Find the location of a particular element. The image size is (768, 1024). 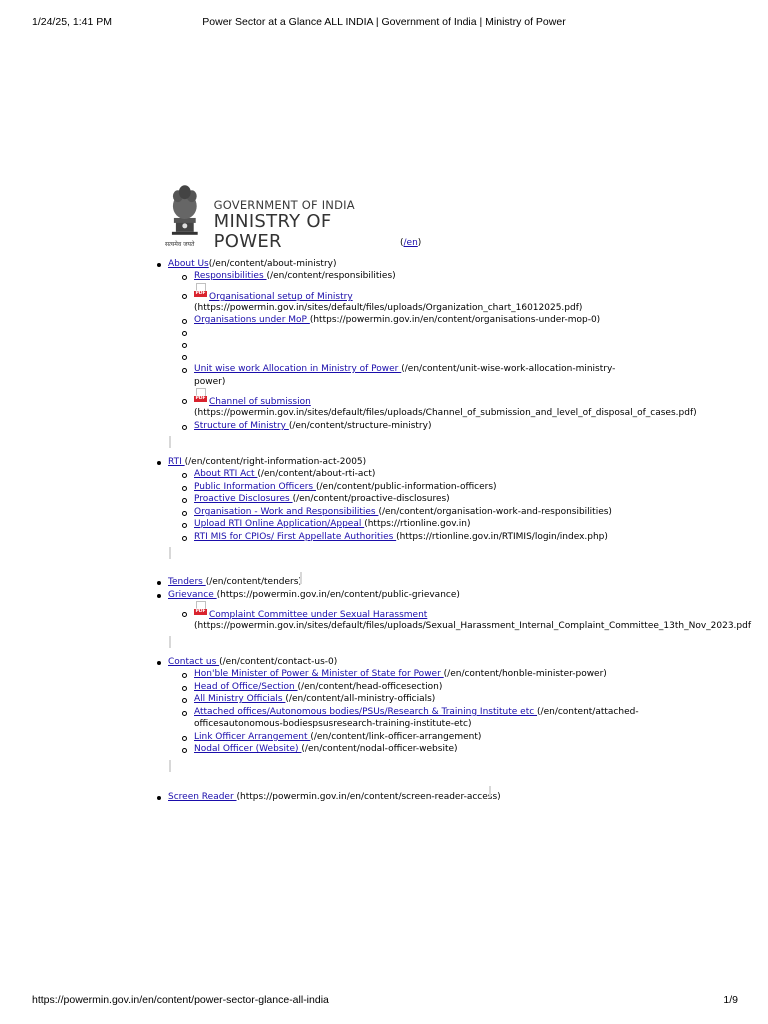

screen-reader-link: Screen Reader is located at coordinates (202, 797).